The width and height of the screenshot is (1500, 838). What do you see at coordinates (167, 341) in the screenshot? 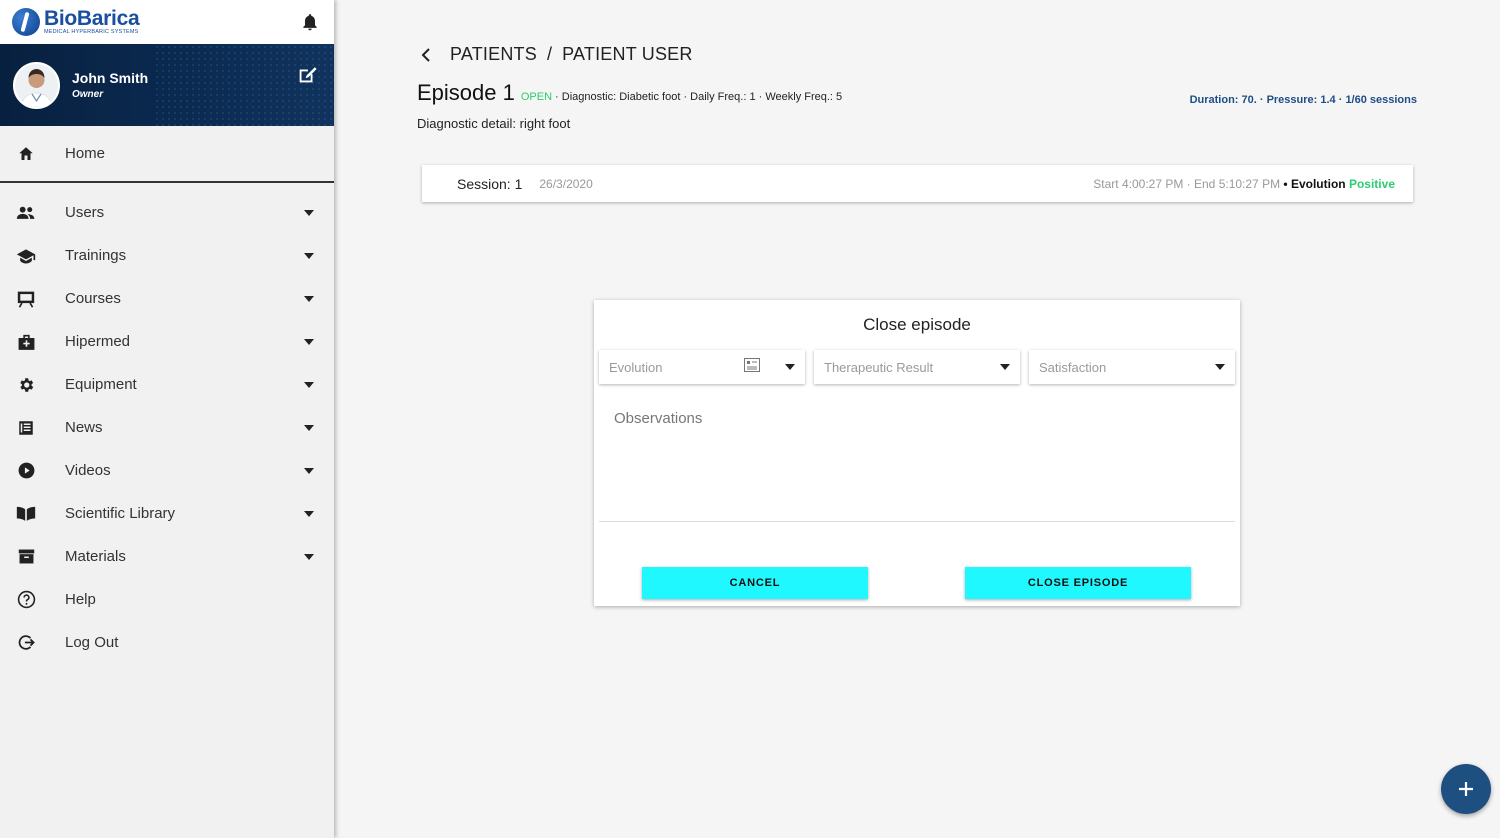
I see `nav-item-hipermed: Hipermed` at bounding box center [167, 341].